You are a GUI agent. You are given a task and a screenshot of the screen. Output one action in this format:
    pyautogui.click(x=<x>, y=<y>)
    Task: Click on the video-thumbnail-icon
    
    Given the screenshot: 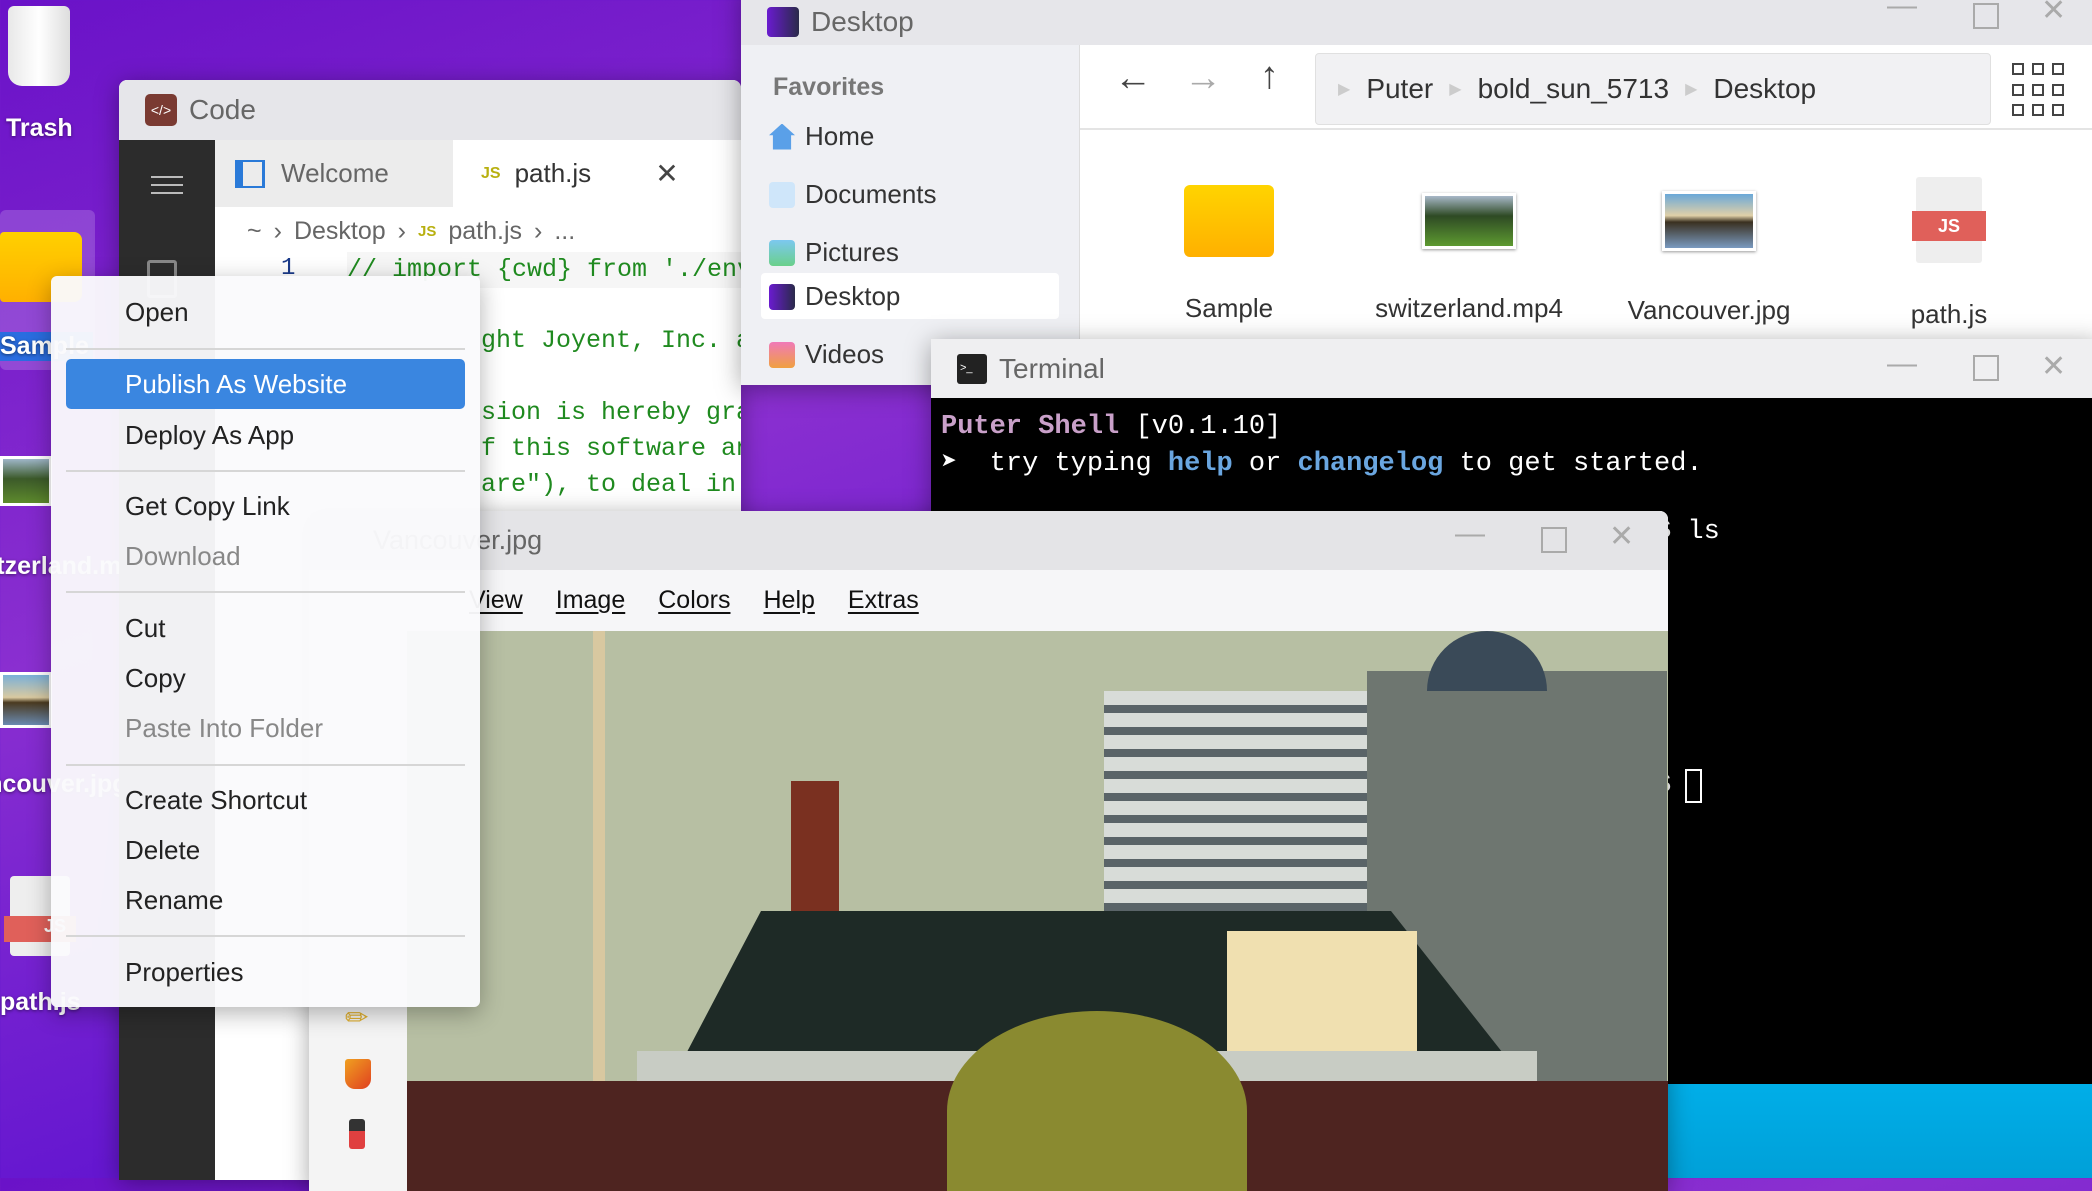 What is the action you would take?
    pyautogui.click(x=26, y=481)
    